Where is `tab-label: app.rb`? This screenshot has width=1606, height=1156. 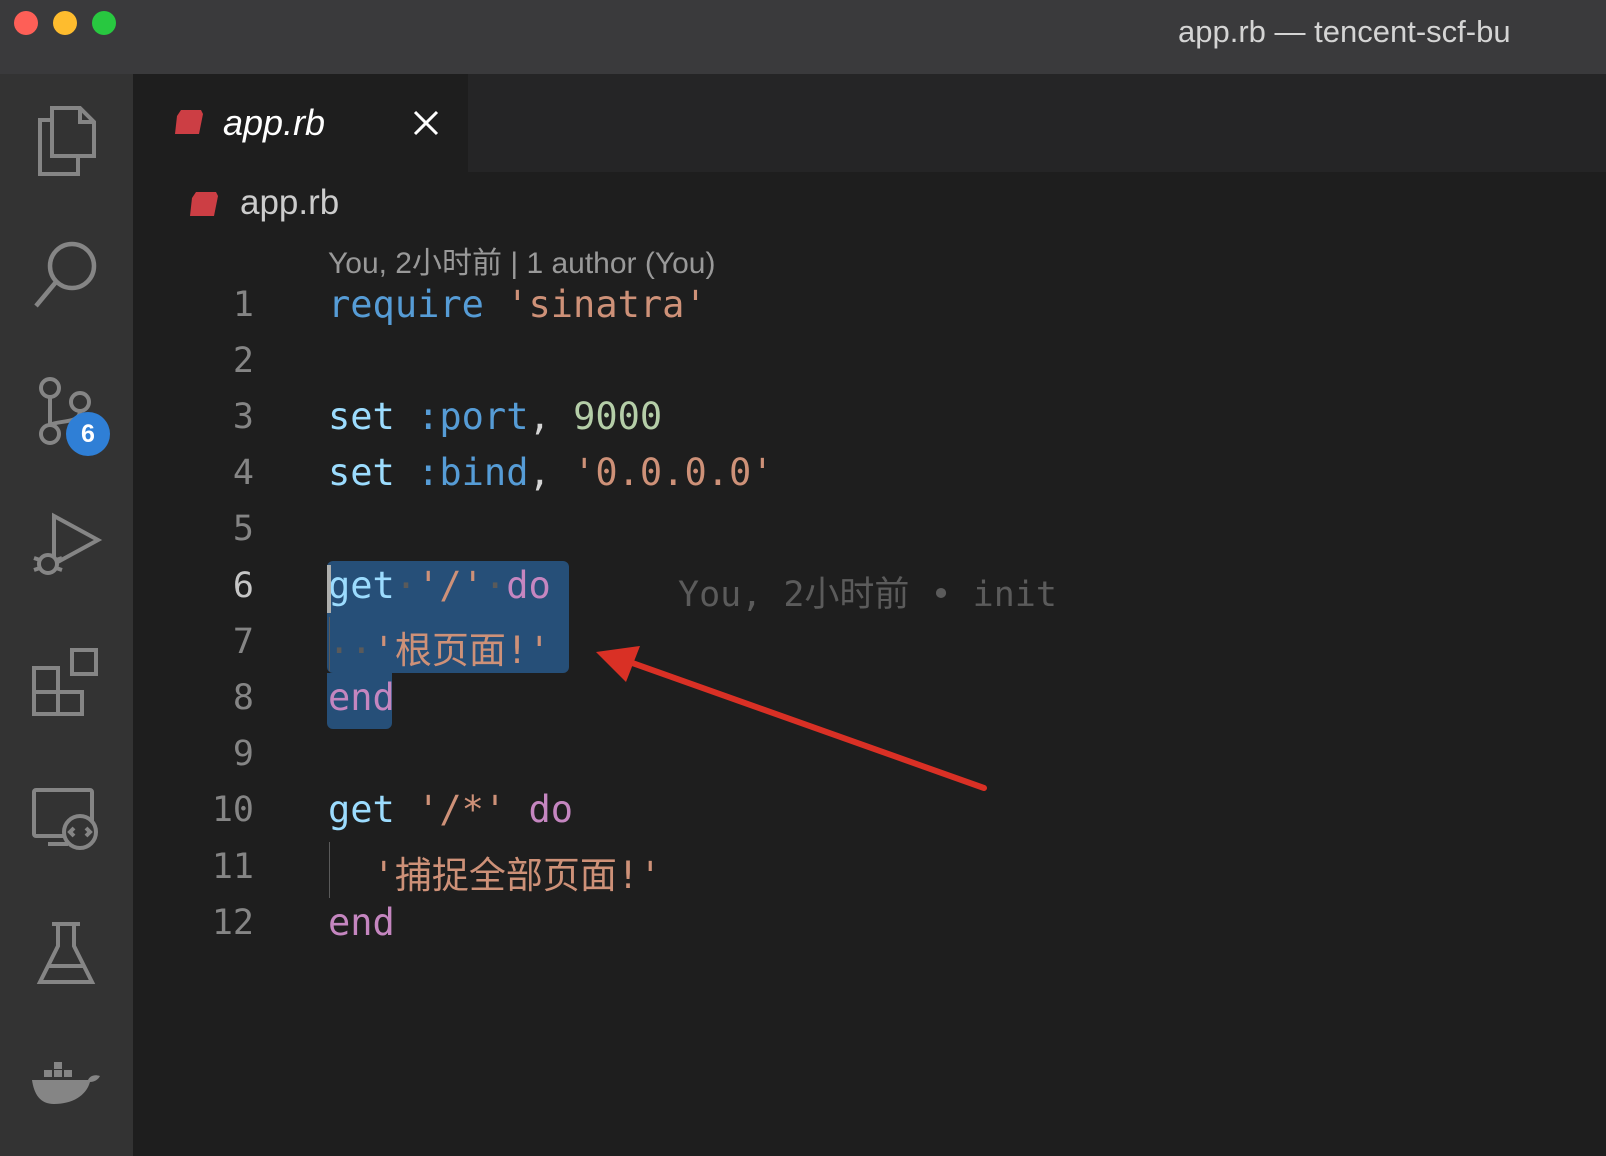 tab-label: app.rb is located at coordinates (274, 122).